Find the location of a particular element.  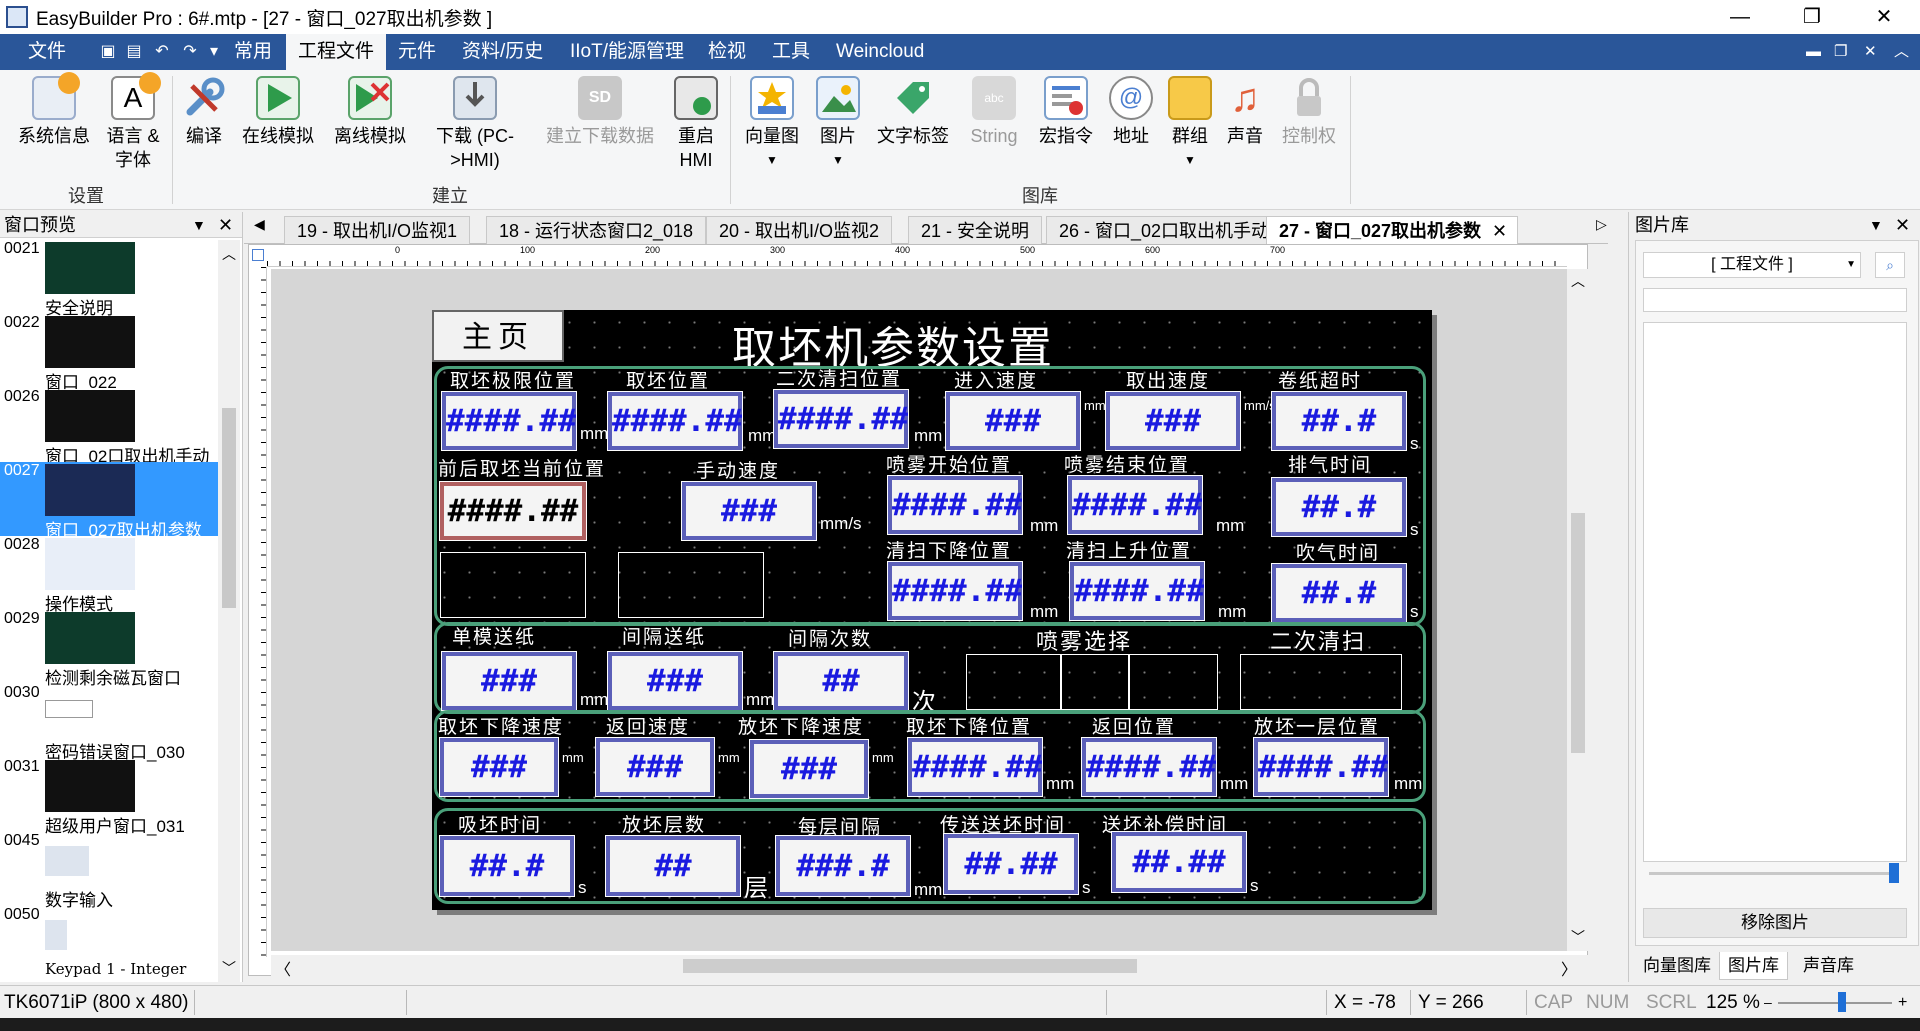

macro-button: 宏指令 is located at coordinates (1066, 112).